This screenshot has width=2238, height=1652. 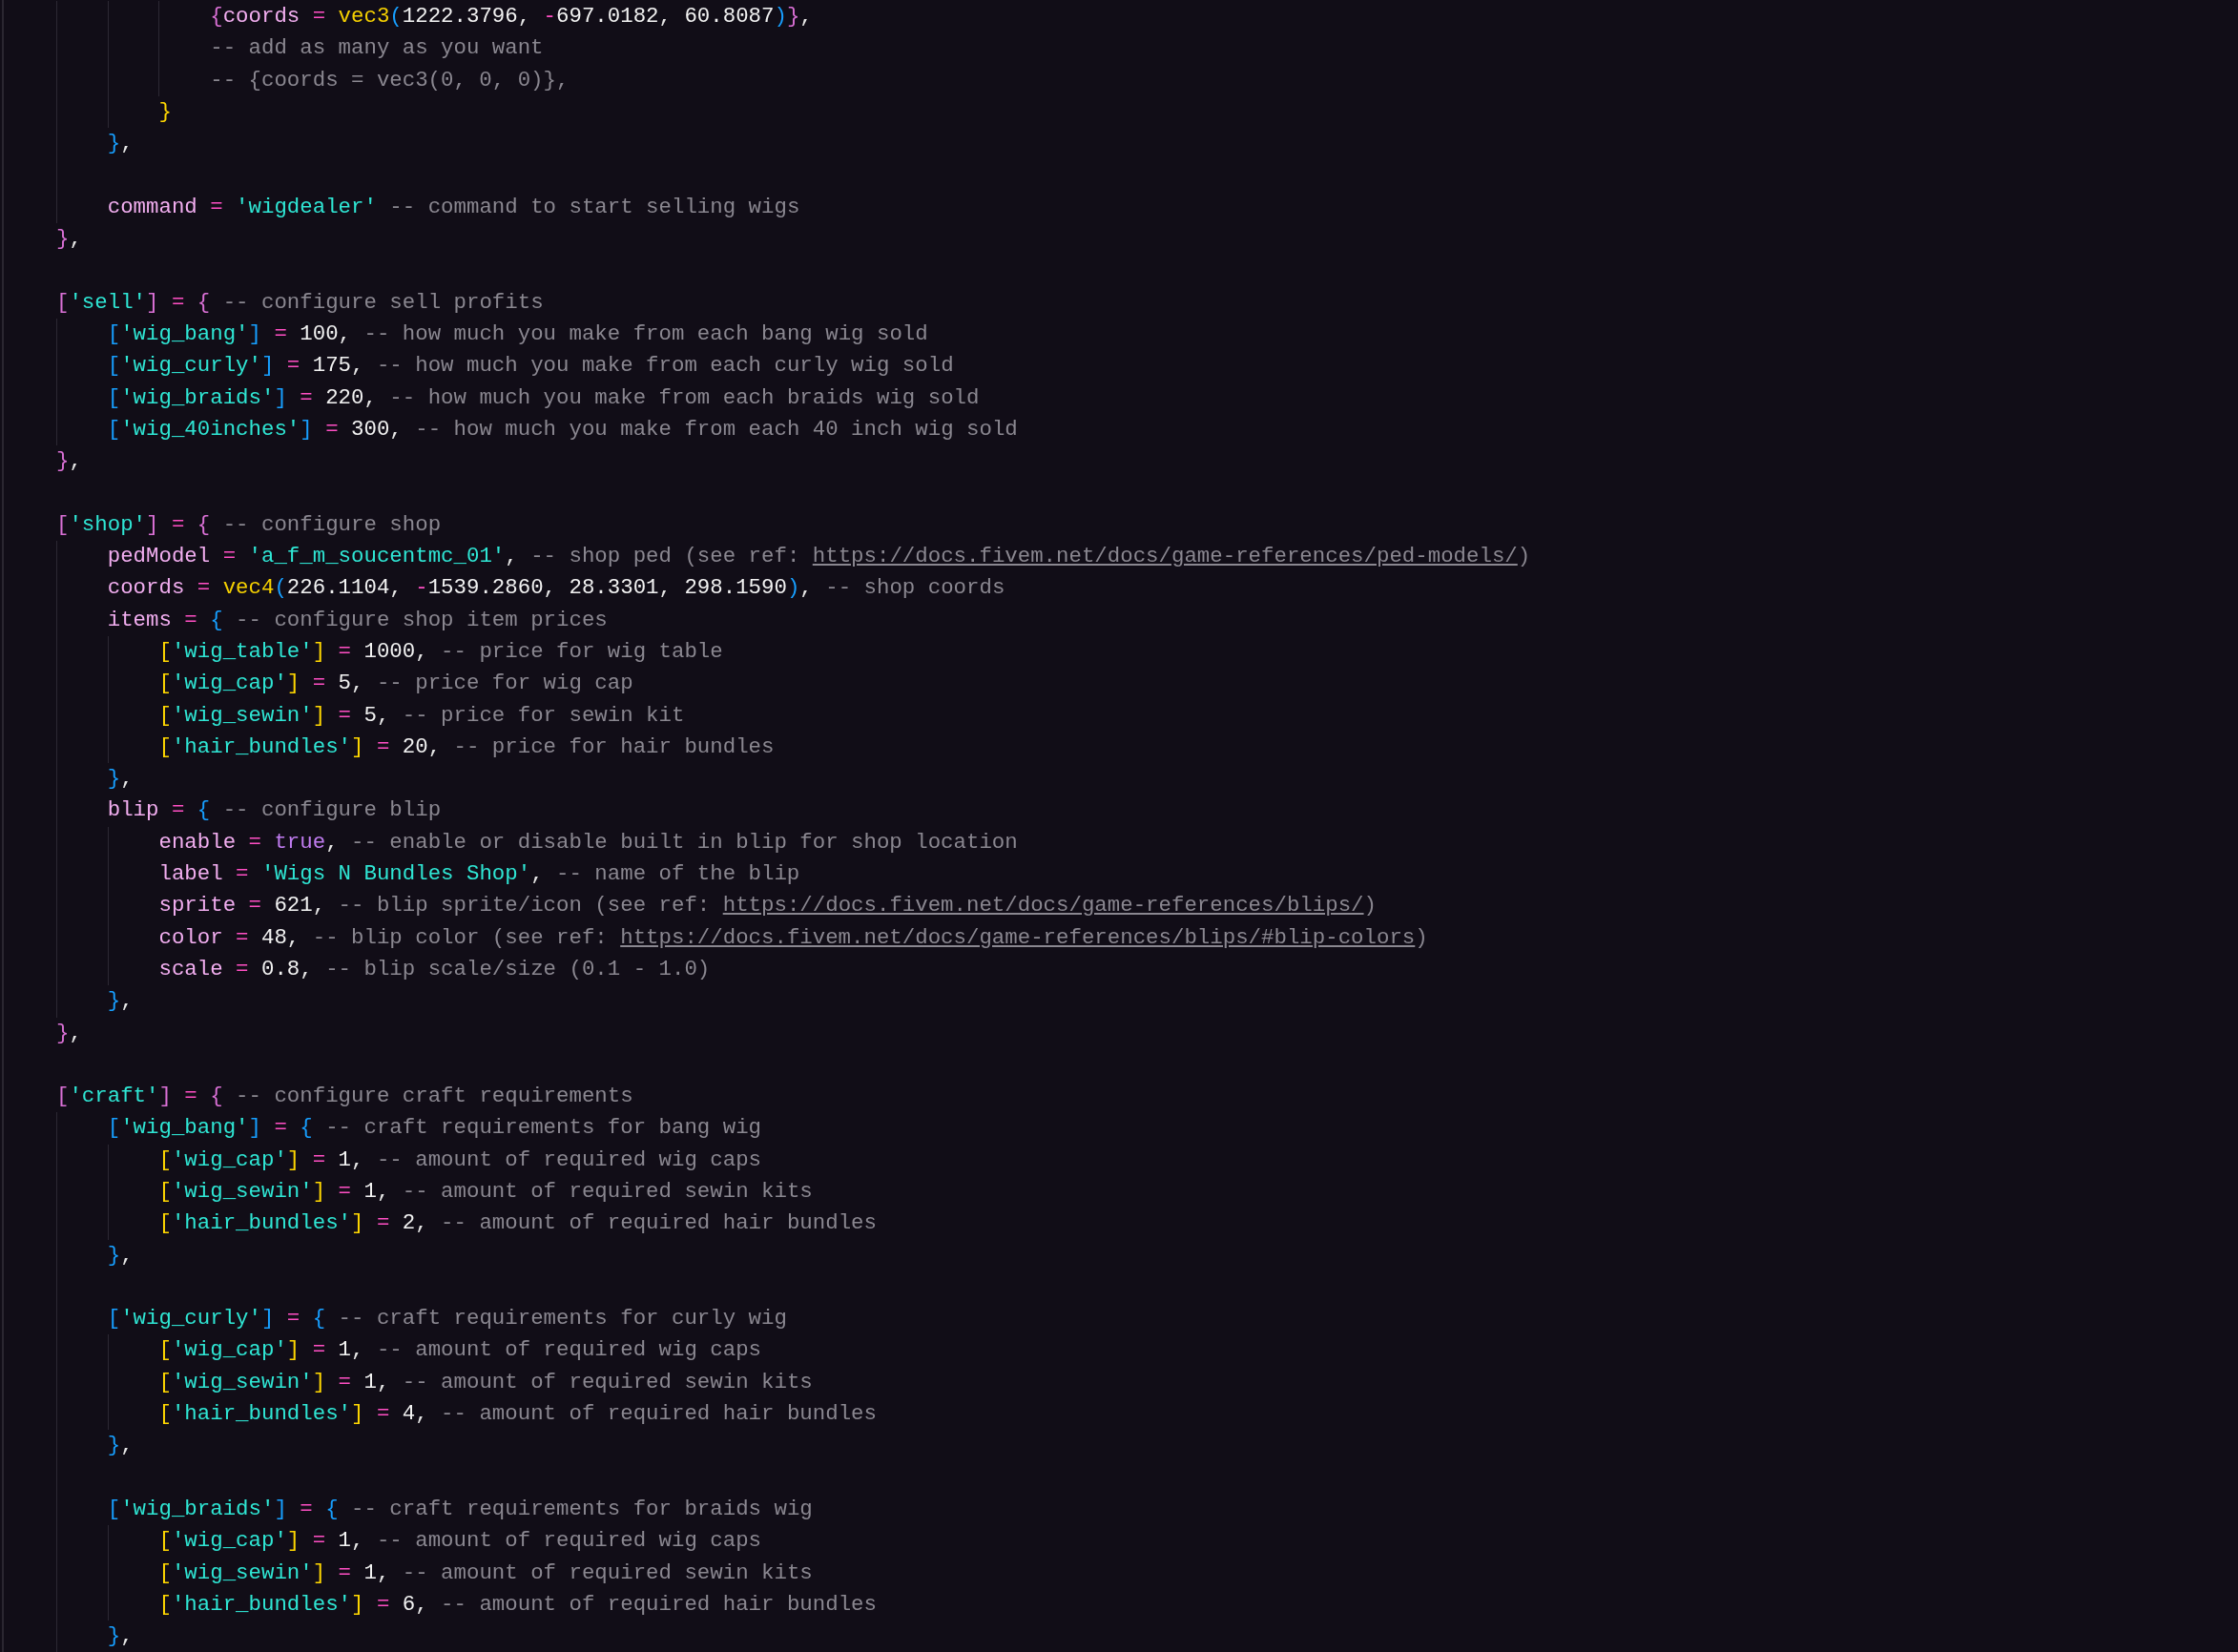 I want to click on code-line: blip = { -- configure blip, so click(x=274, y=811).